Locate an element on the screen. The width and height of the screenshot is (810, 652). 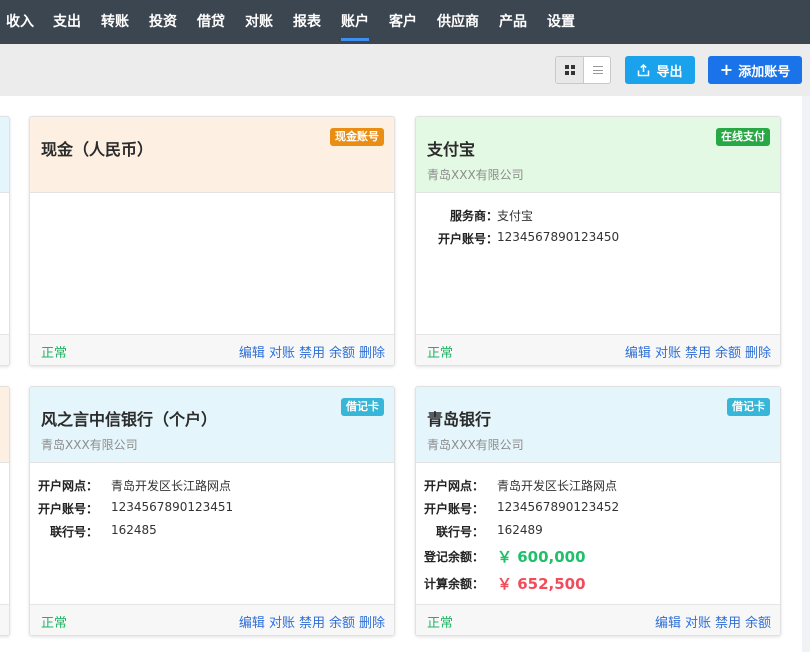
card-title: 风之言中信银行（个户） is located at coordinates (129, 419).